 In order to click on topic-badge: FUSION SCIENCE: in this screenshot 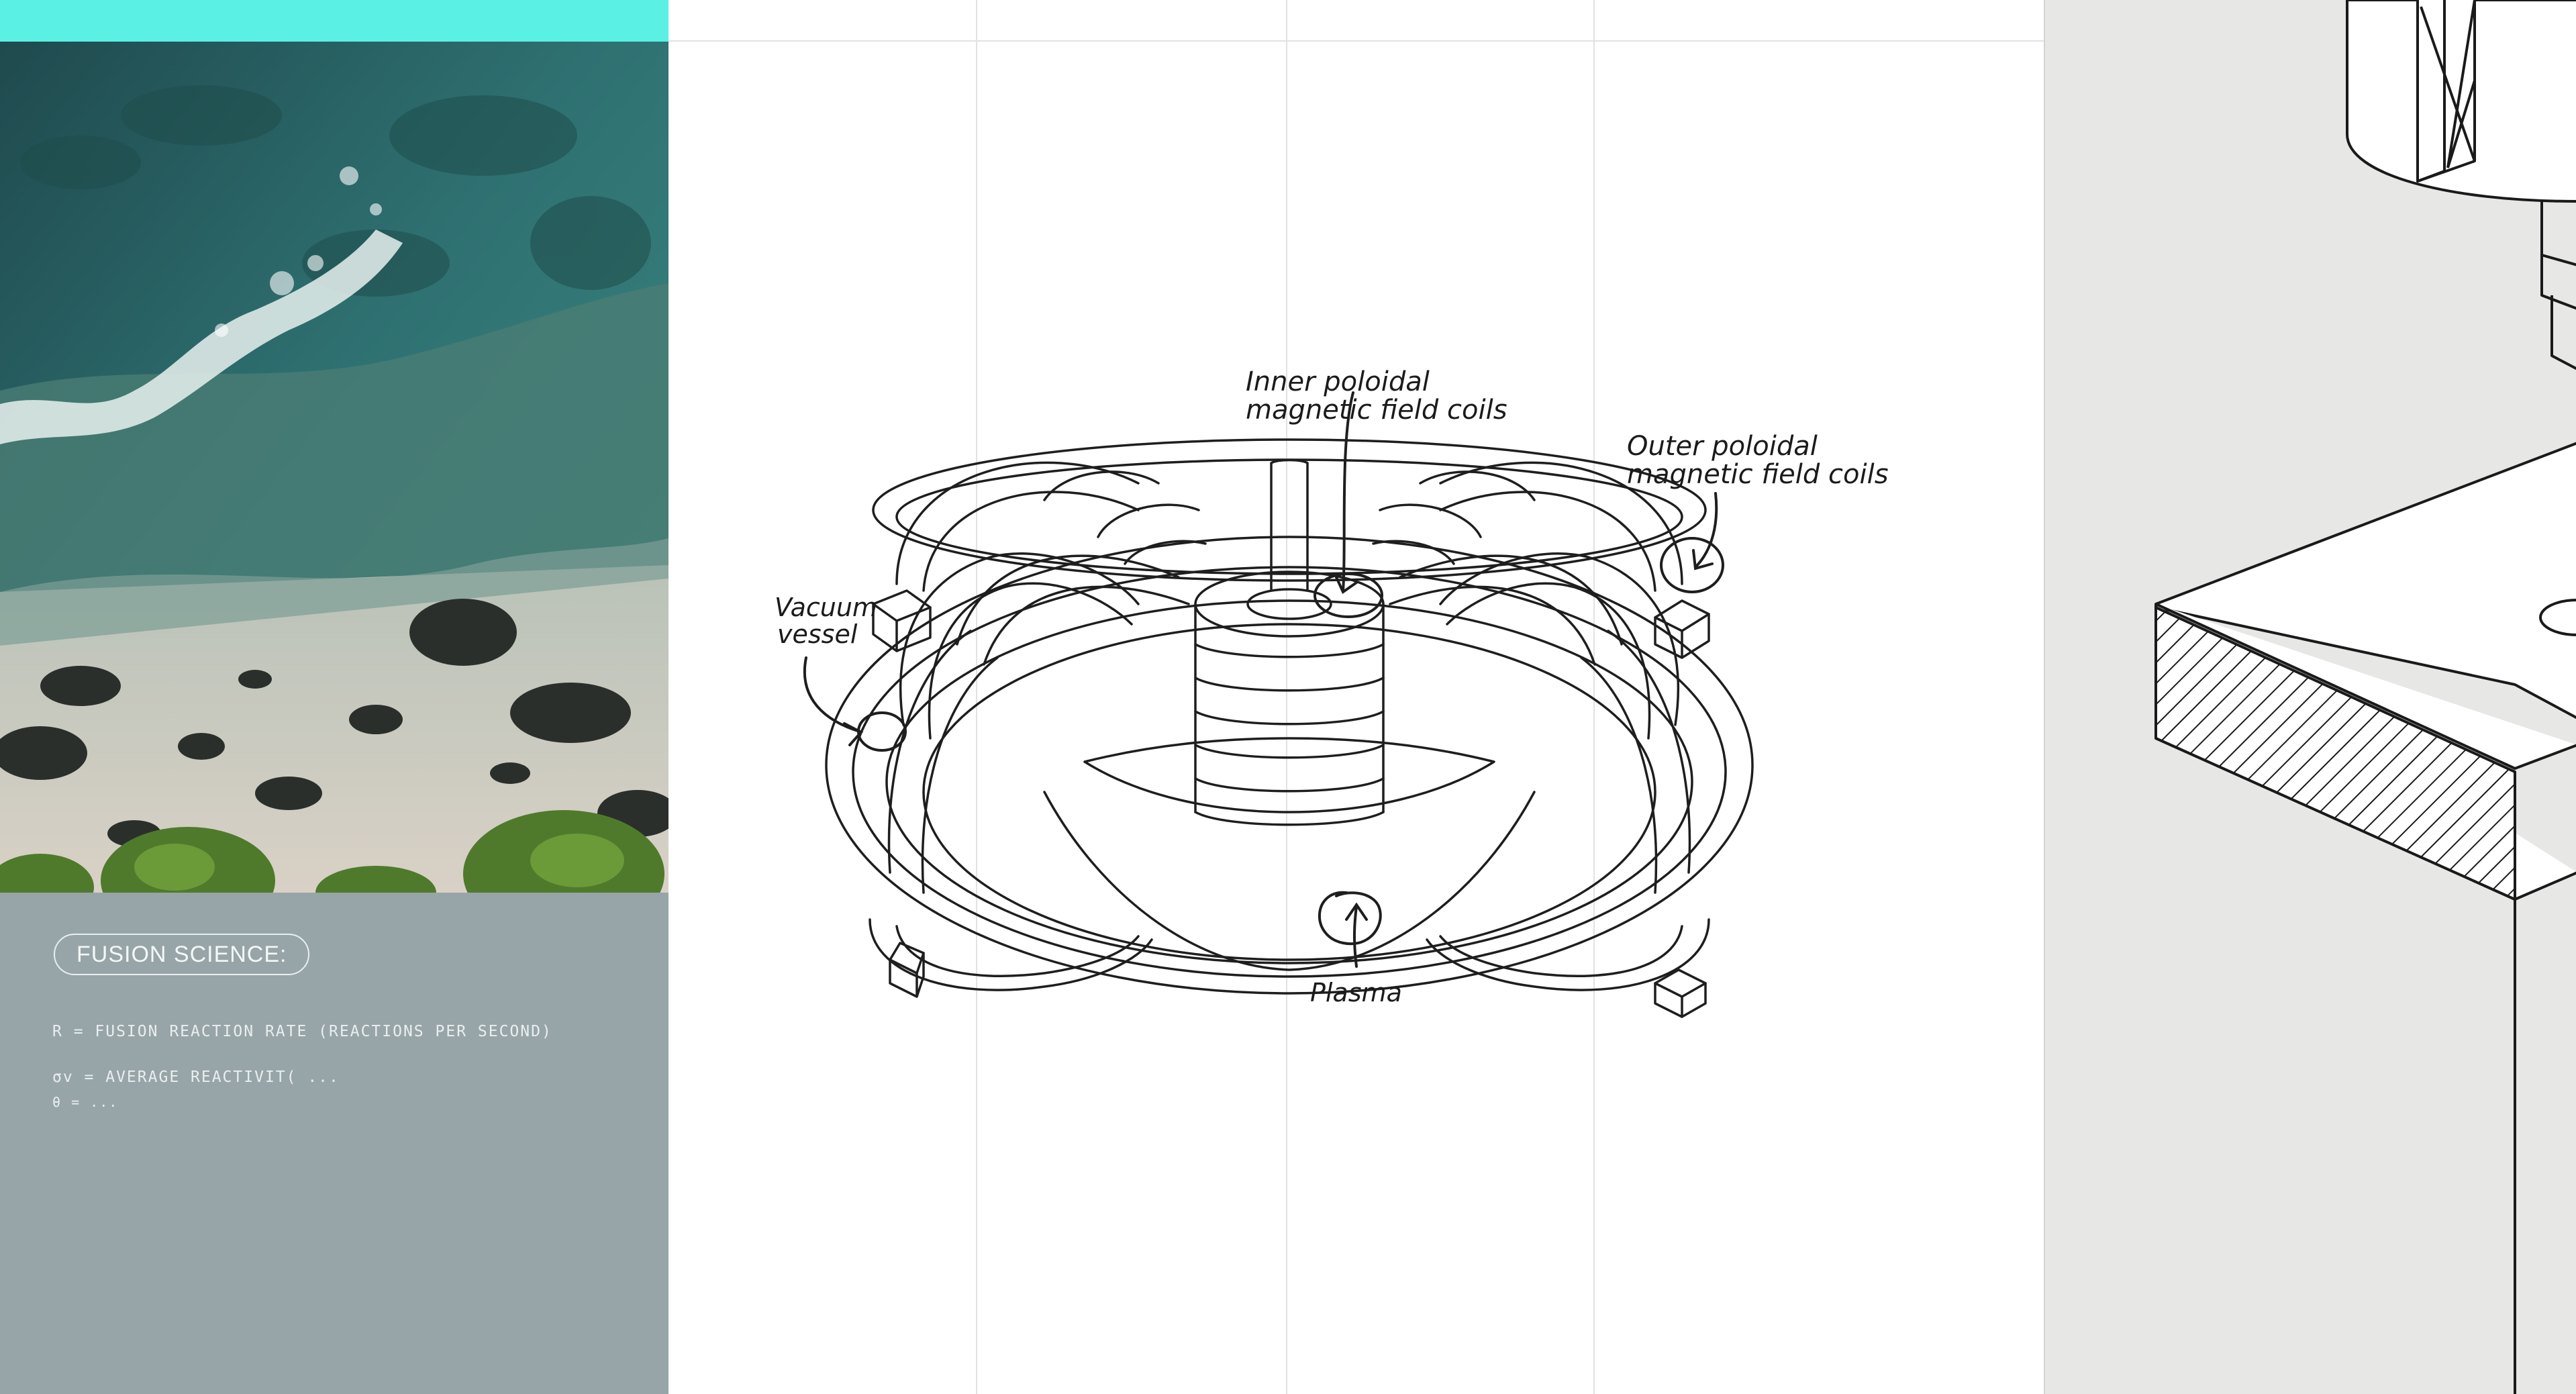, I will do `click(182, 954)`.